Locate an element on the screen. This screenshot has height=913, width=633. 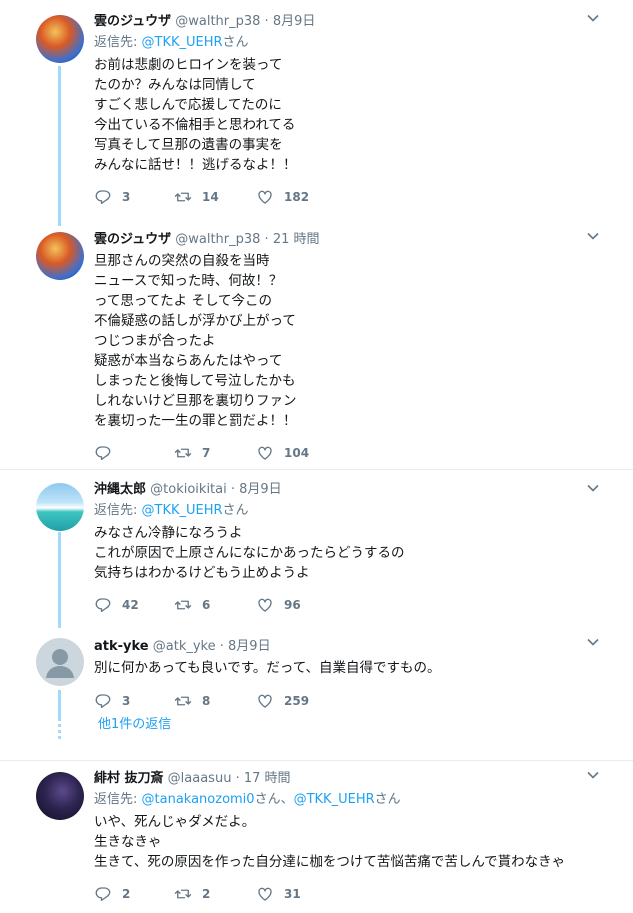
reply-button is located at coordinates (108, 453).